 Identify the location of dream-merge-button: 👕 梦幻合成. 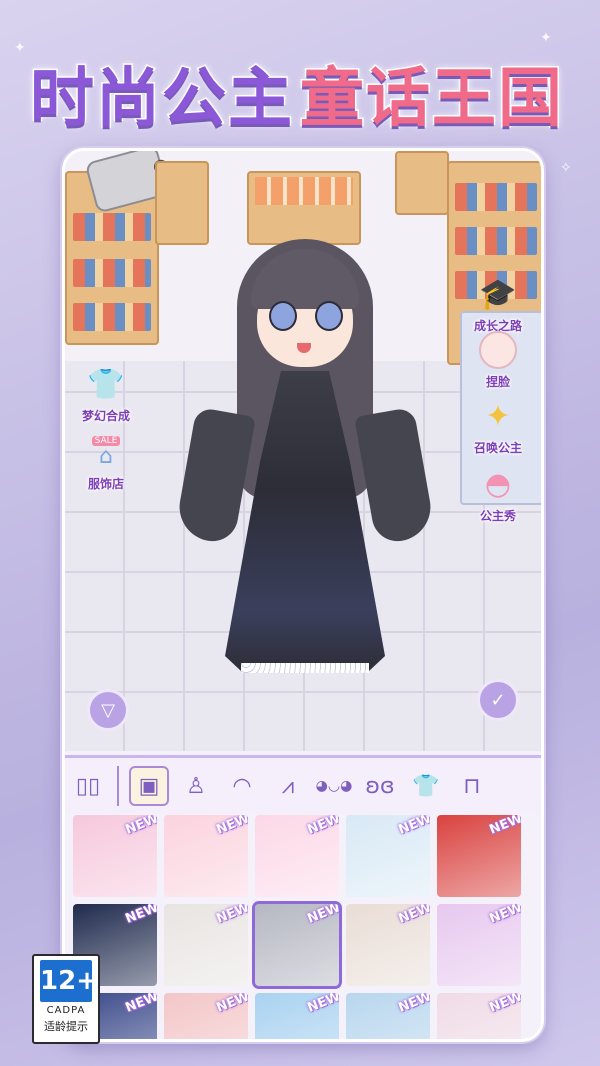
(106, 392).